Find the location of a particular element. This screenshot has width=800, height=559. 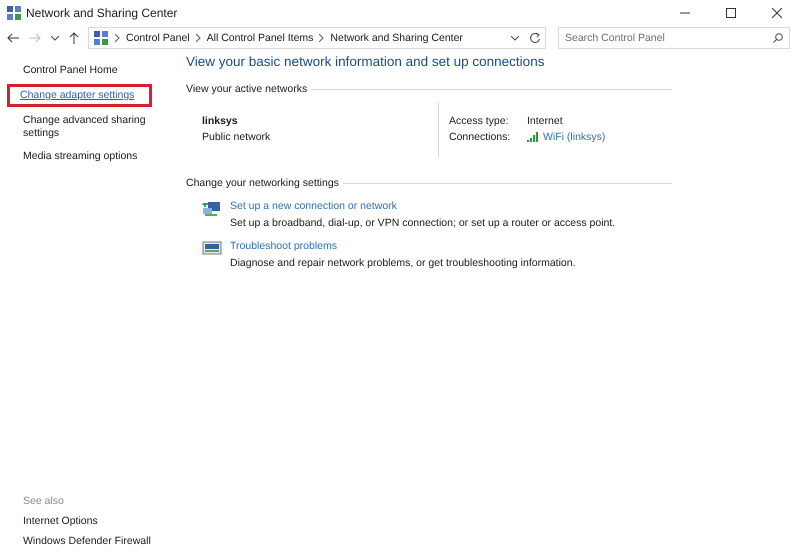

page-title: View your basic network information and set up connections is located at coordinates (366, 61).